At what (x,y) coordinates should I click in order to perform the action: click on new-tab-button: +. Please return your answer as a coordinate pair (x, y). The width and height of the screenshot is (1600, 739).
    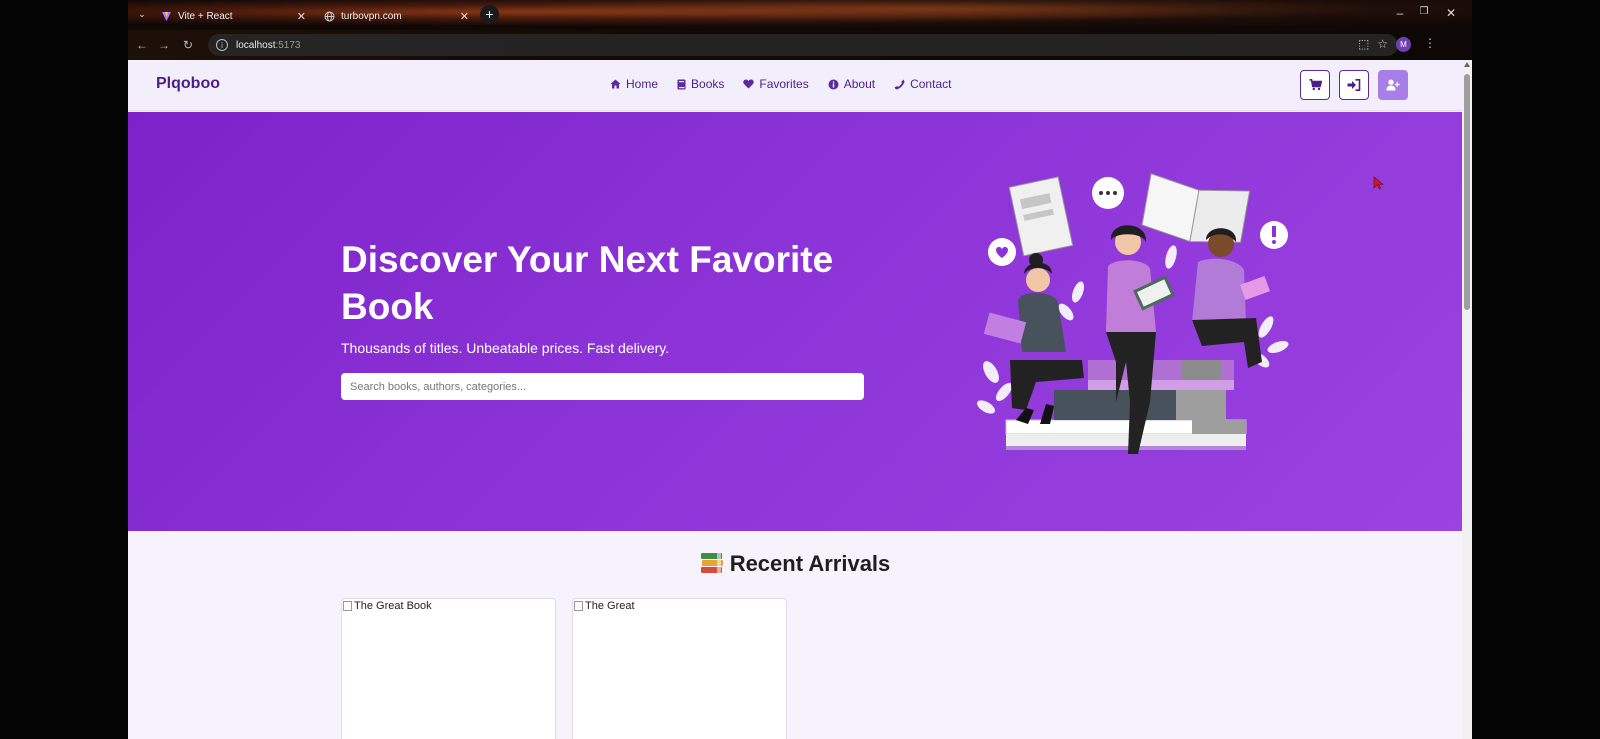
    Looking at the image, I should click on (489, 14).